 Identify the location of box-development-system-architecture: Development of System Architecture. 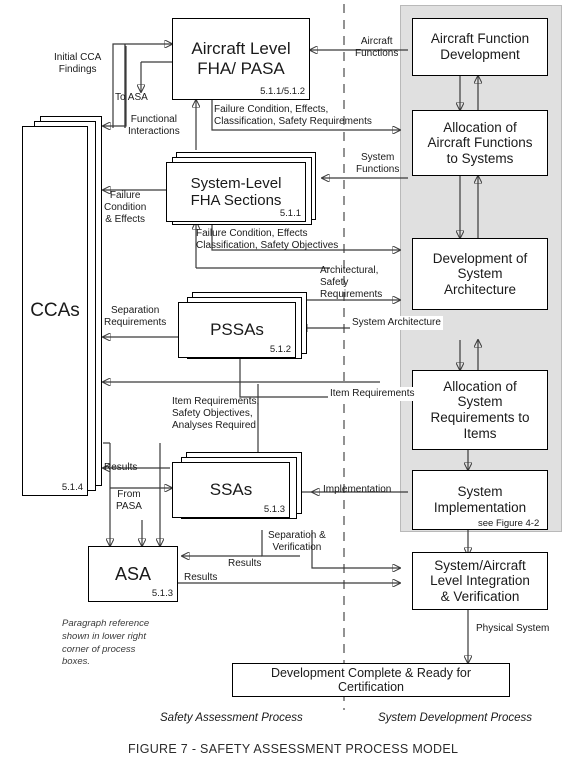
(480, 274).